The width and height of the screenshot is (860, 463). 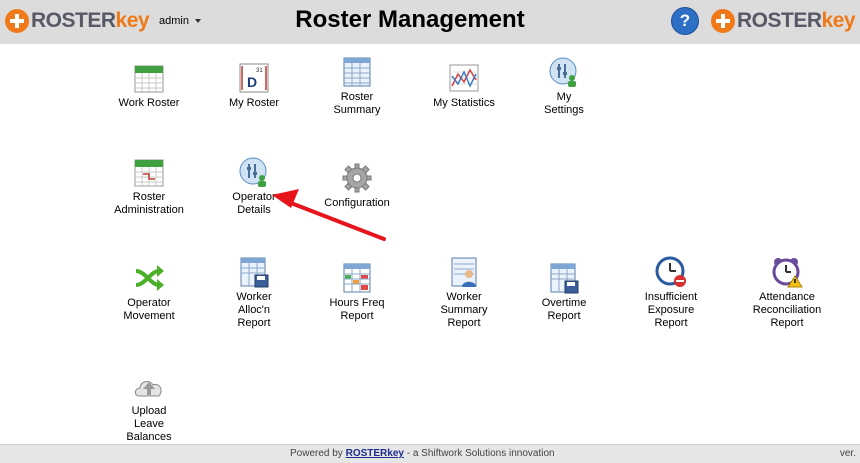 I want to click on caret-down-icon, so click(x=197, y=21).